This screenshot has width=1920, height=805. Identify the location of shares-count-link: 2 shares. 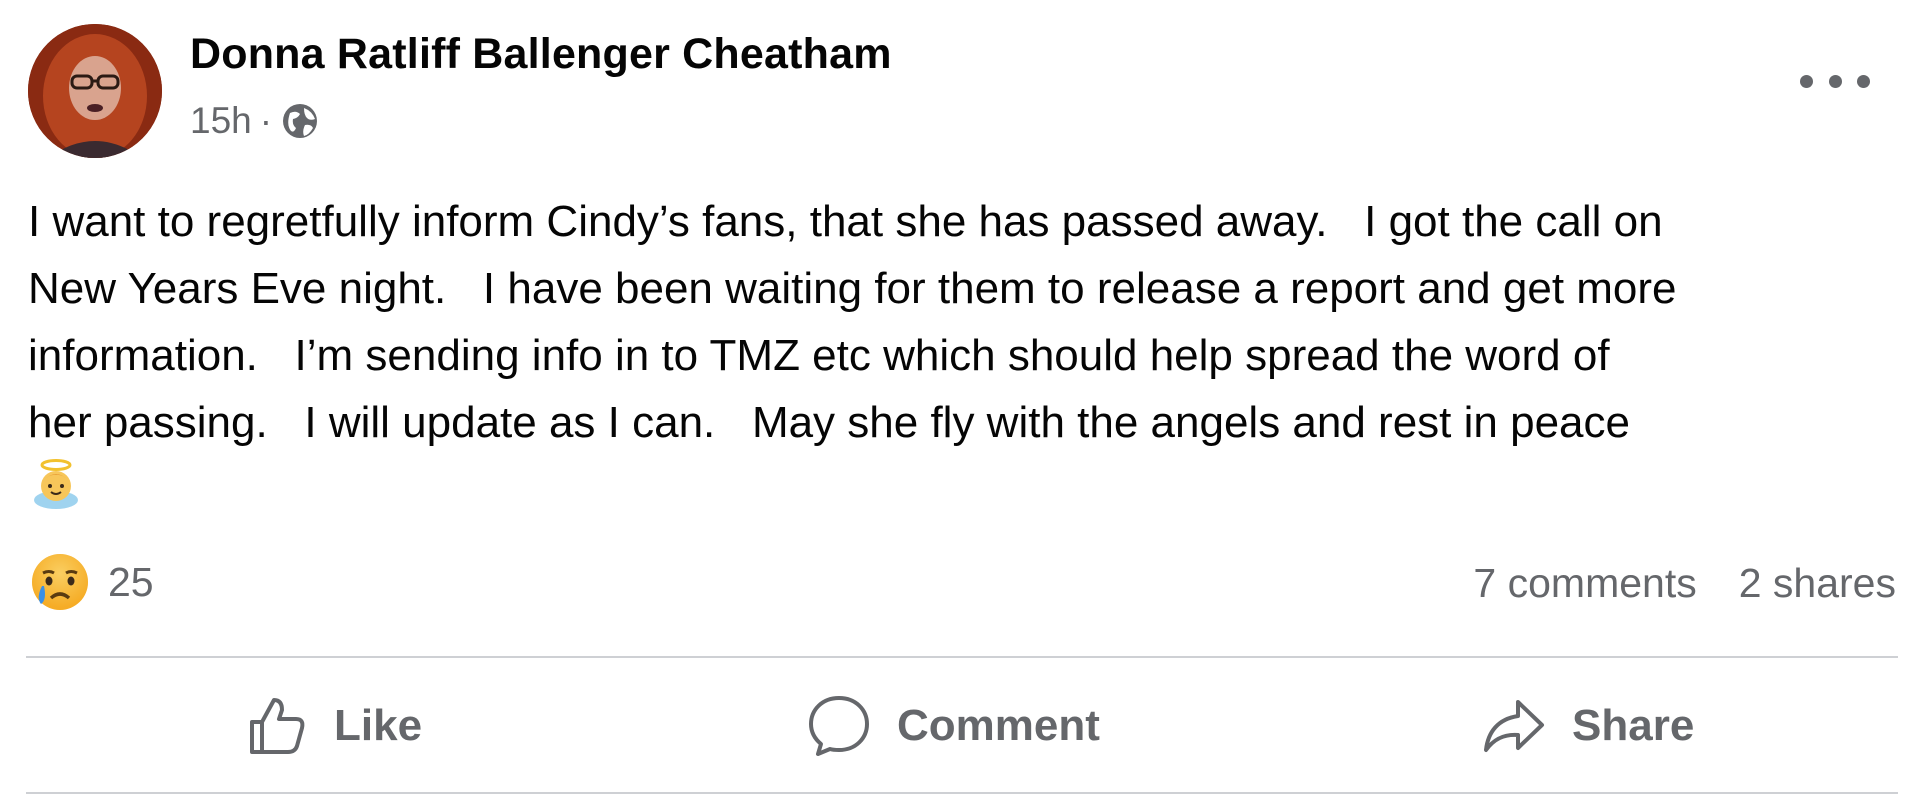
(1817, 583).